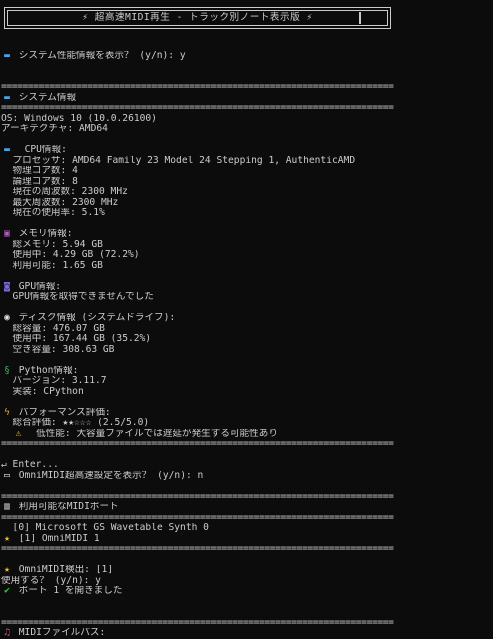 This screenshot has height=639, width=493. What do you see at coordinates (360, 18) in the screenshot?
I see `text-cursor` at bounding box center [360, 18].